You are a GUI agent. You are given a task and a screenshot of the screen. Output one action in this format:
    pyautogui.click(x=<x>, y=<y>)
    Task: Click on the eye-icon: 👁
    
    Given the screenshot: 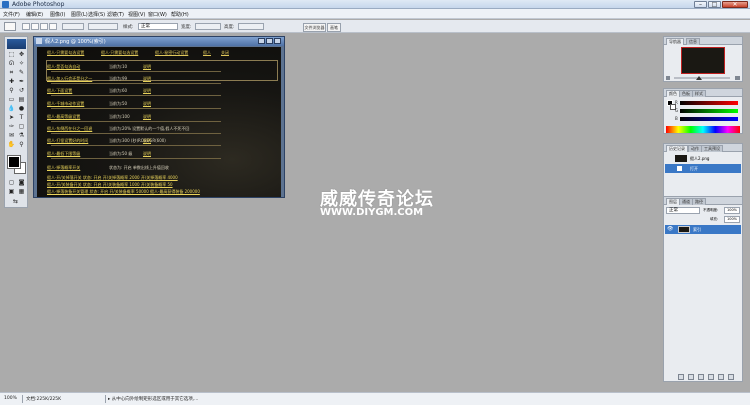 What is the action you would take?
    pyautogui.click(x=670, y=229)
    